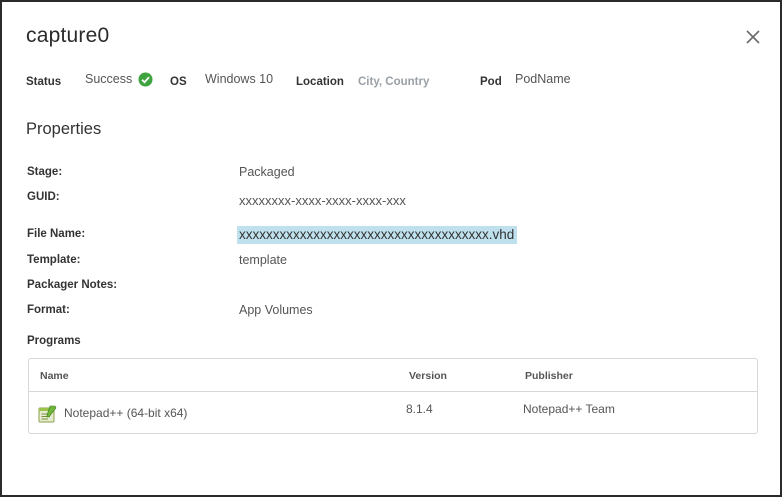 Image resolution: width=782 pixels, height=497 pixels. What do you see at coordinates (68, 35) in the screenshot?
I see `dialog-title: capture0` at bounding box center [68, 35].